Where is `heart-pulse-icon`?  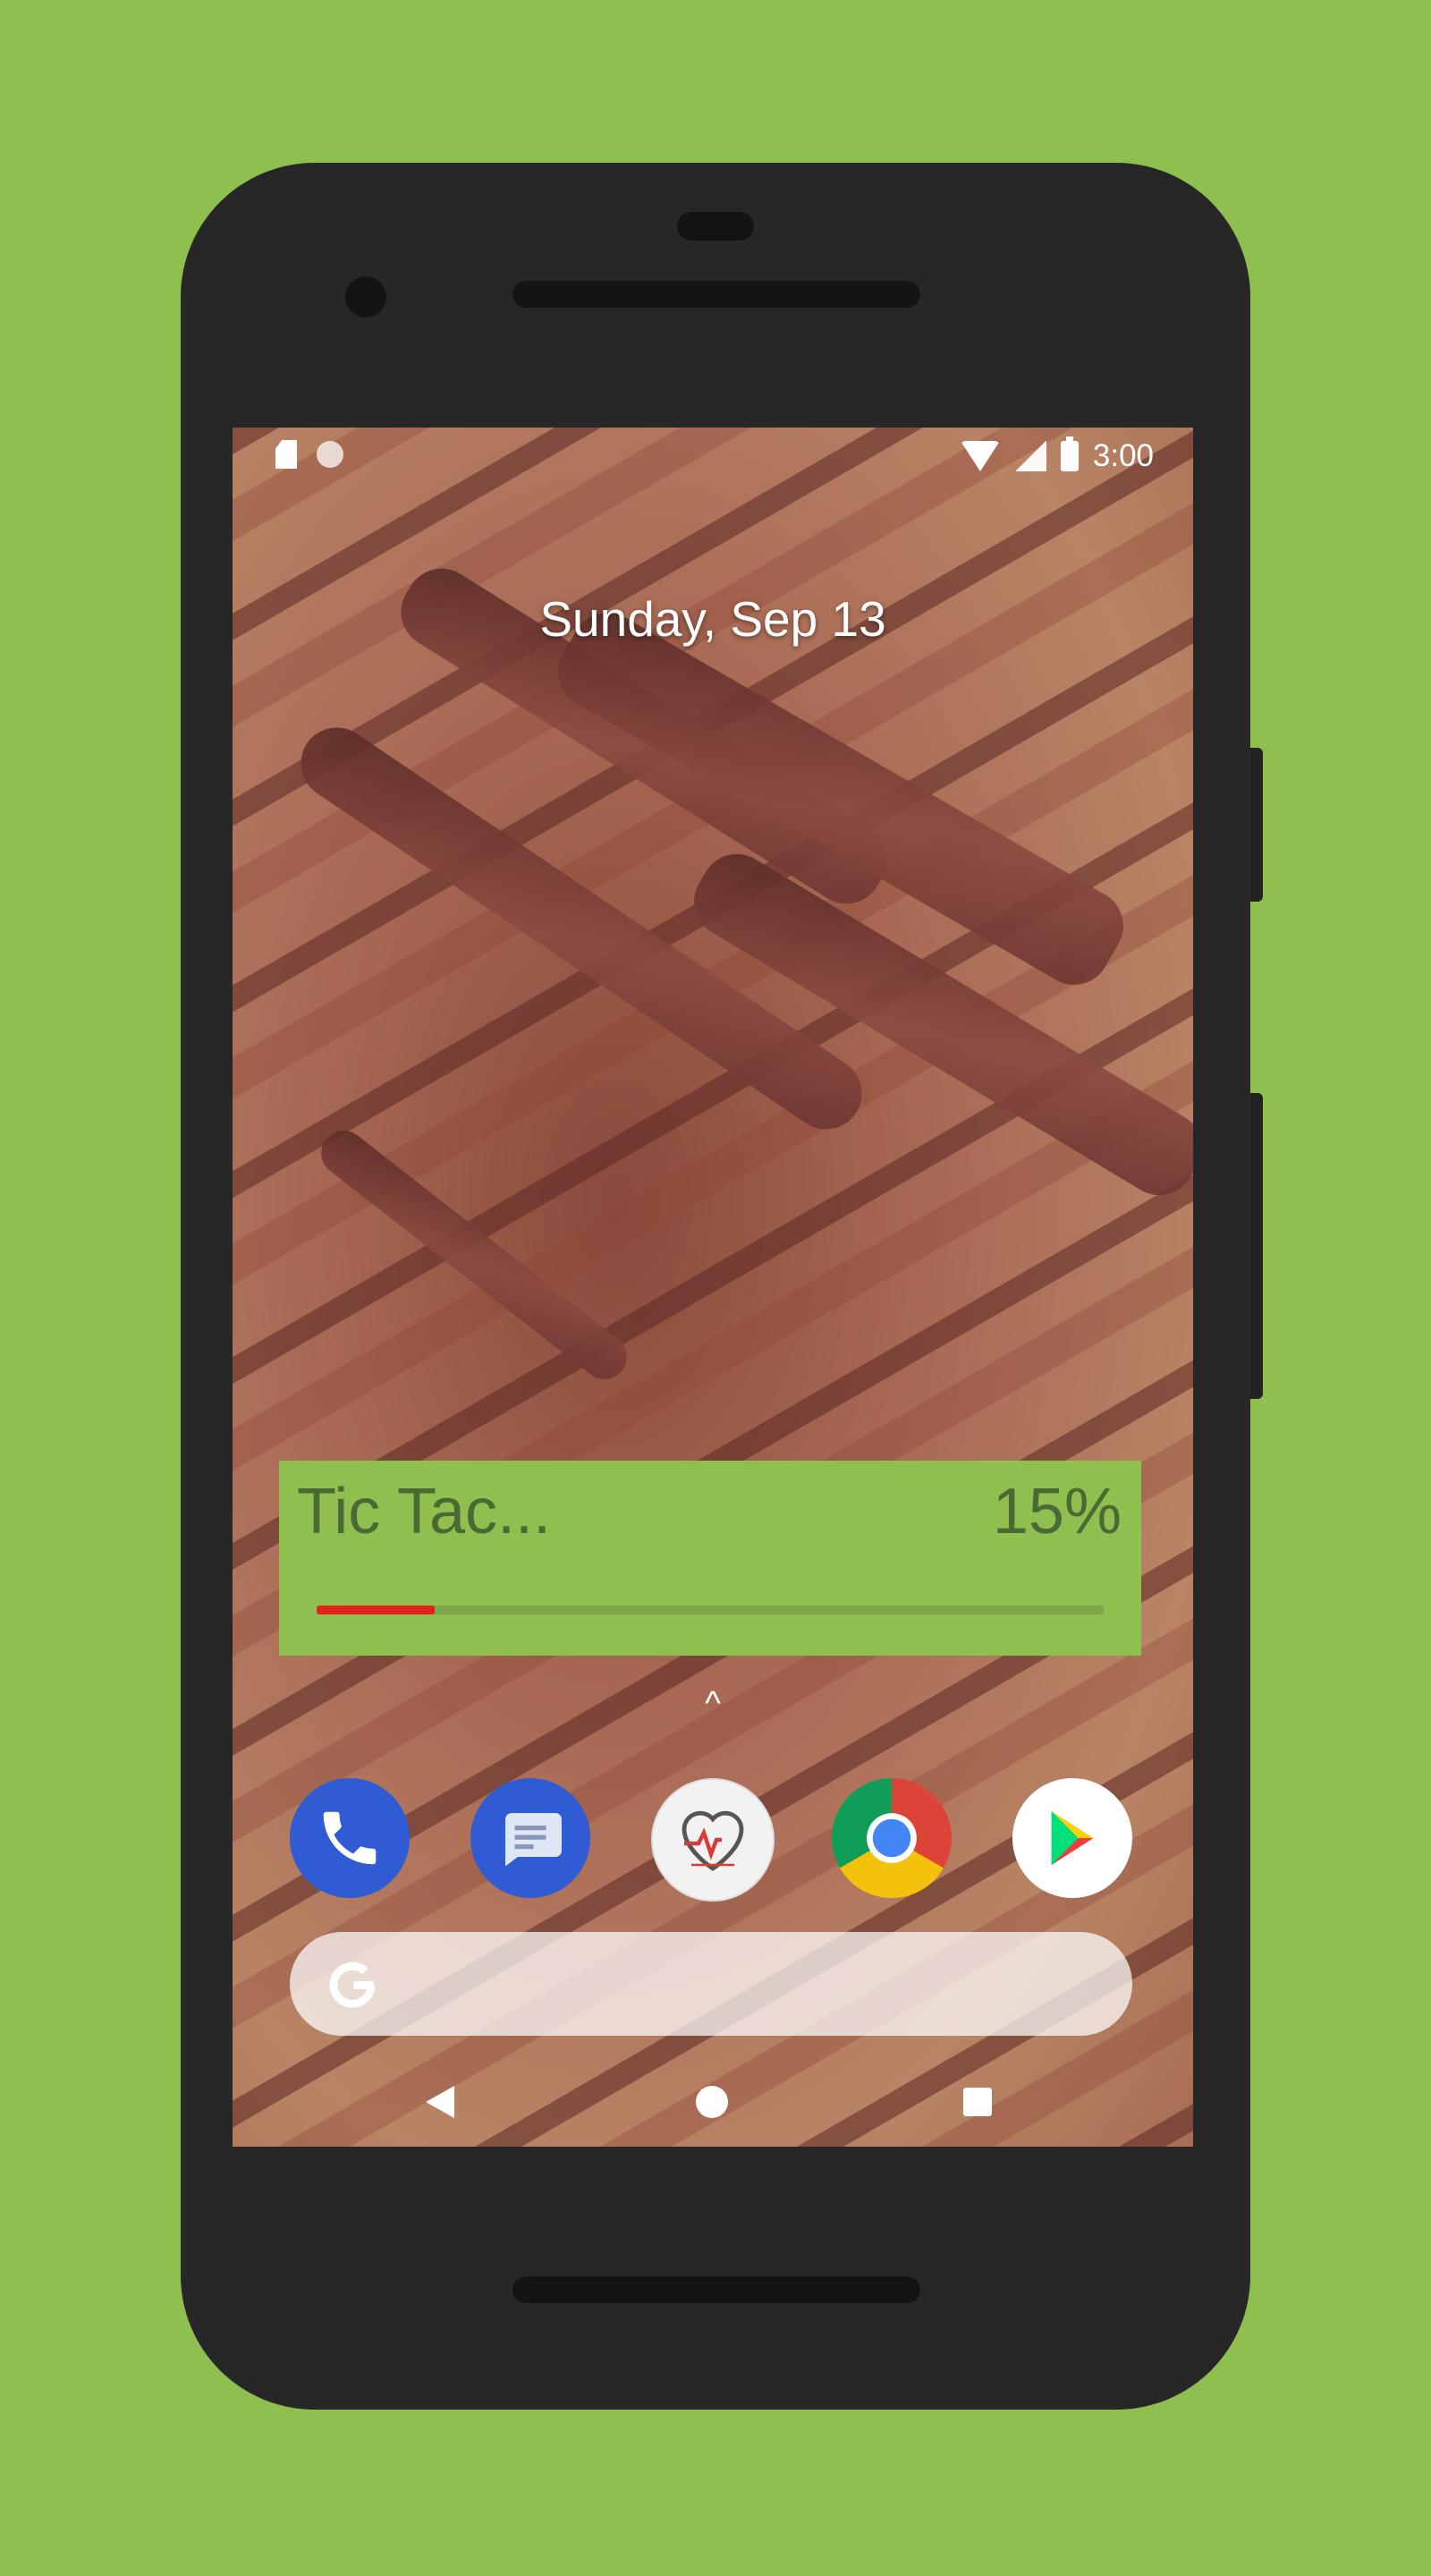
heart-pulse-icon is located at coordinates (713, 1840).